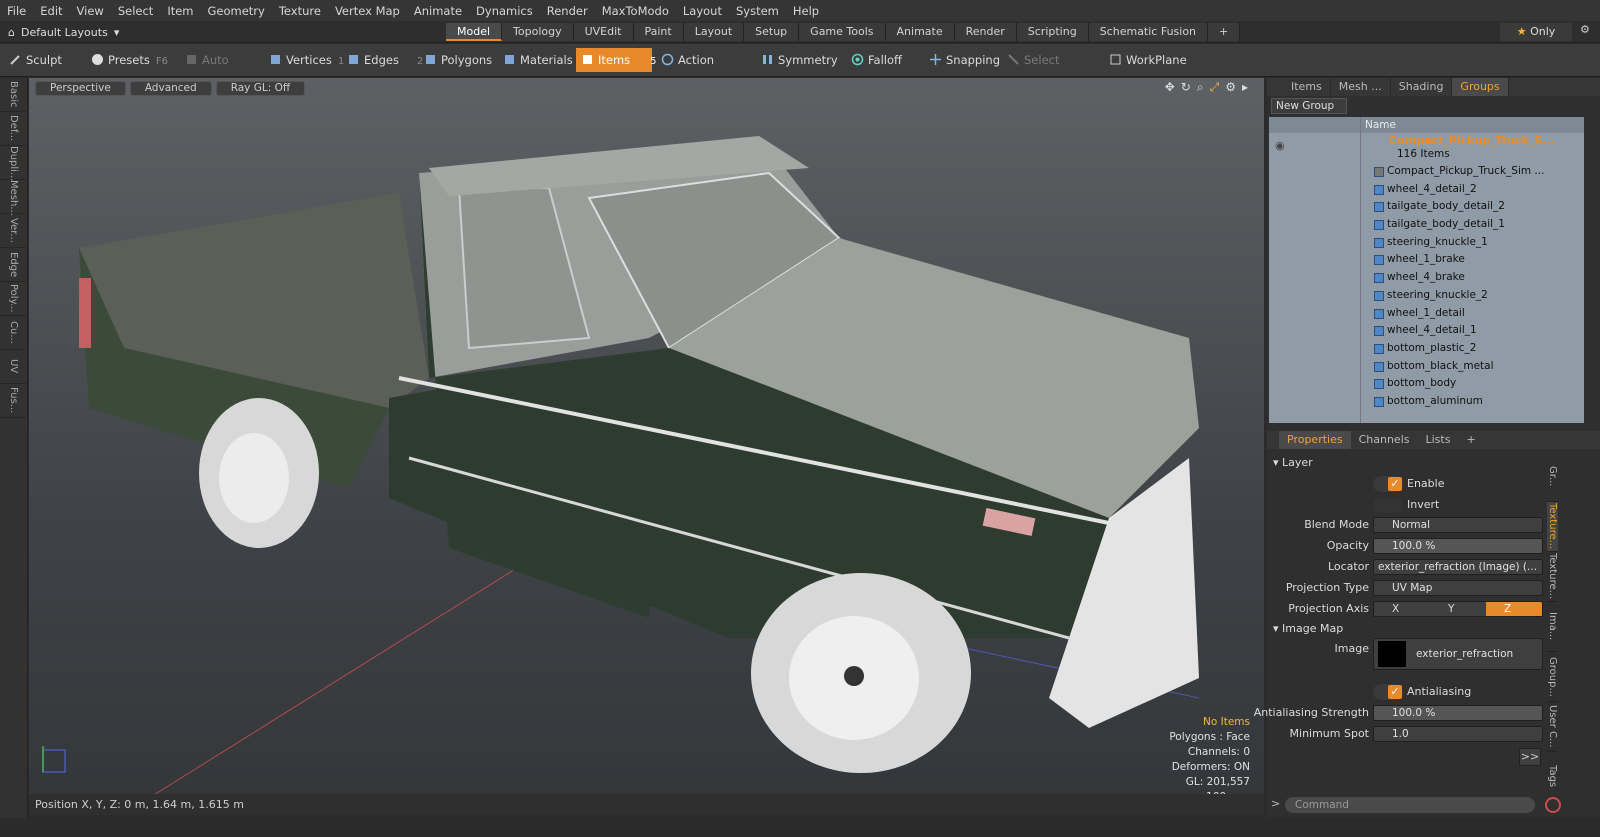  I want to click on menu-item: Item, so click(180, 11).